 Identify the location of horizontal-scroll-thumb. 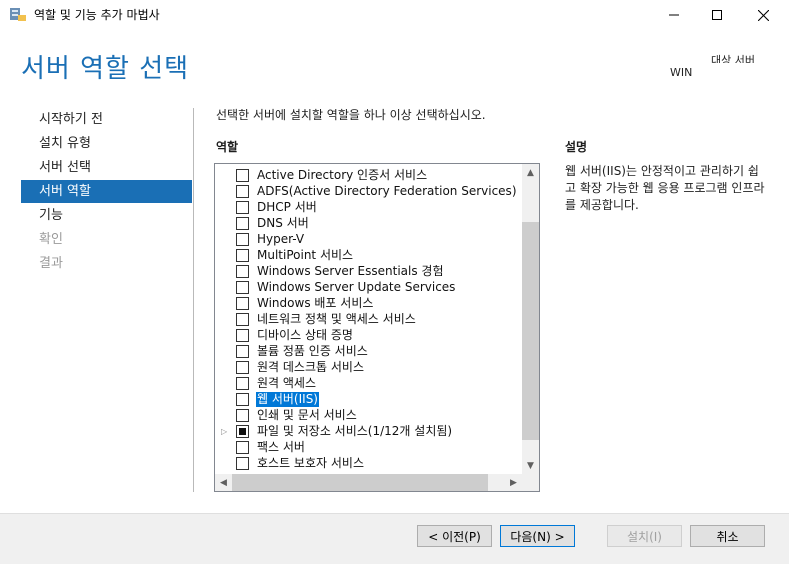
(360, 482).